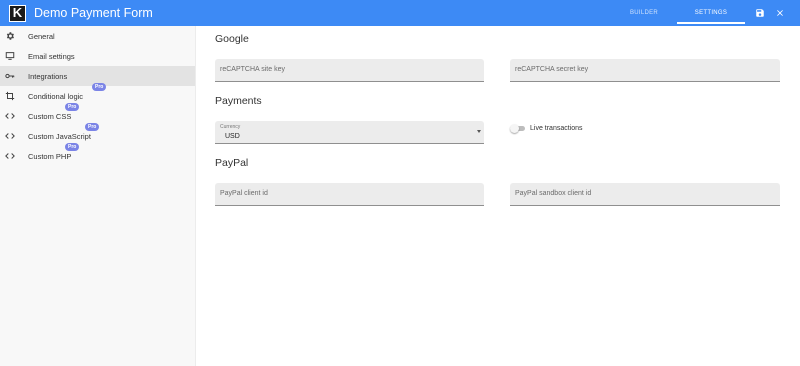 The height and width of the screenshot is (366, 800). I want to click on sidebar-item-label: General, so click(41, 36).